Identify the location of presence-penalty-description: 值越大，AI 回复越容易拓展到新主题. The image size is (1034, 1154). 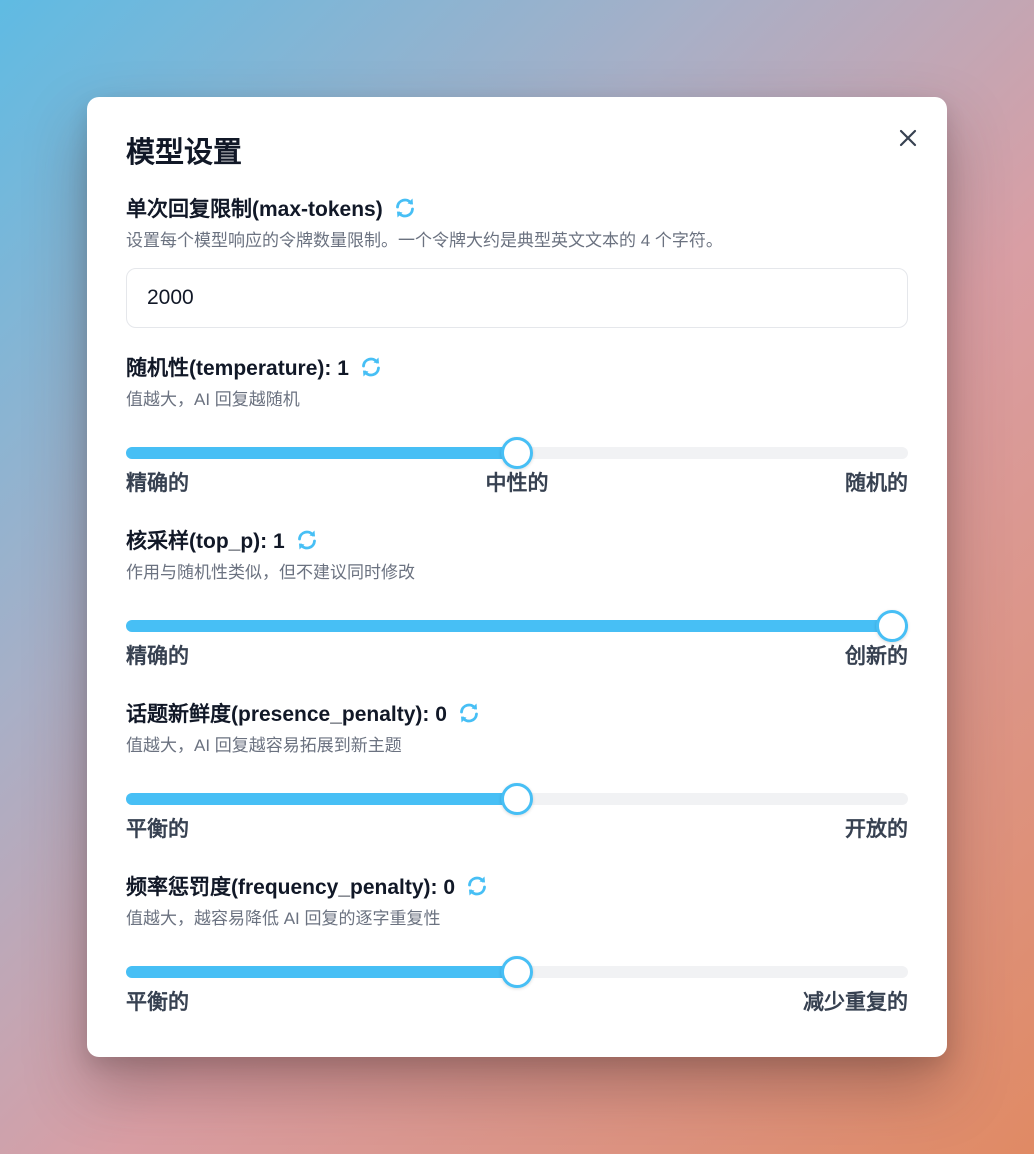
(264, 745).